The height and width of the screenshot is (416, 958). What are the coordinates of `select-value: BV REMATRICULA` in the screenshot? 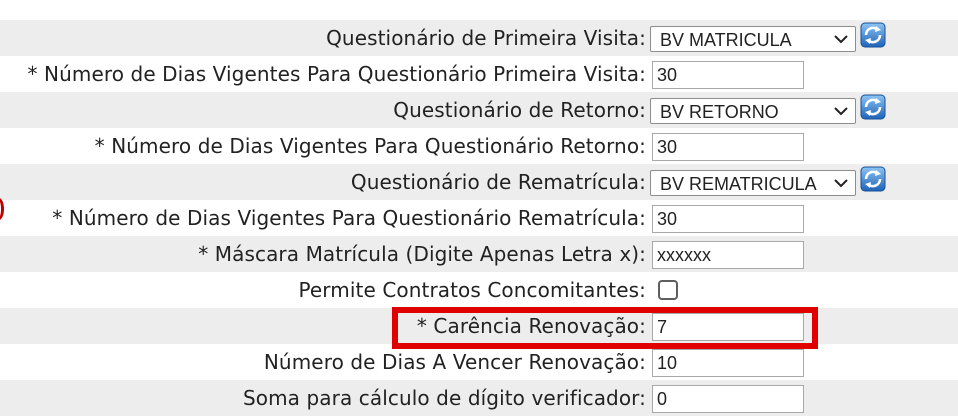 It's located at (738, 184).